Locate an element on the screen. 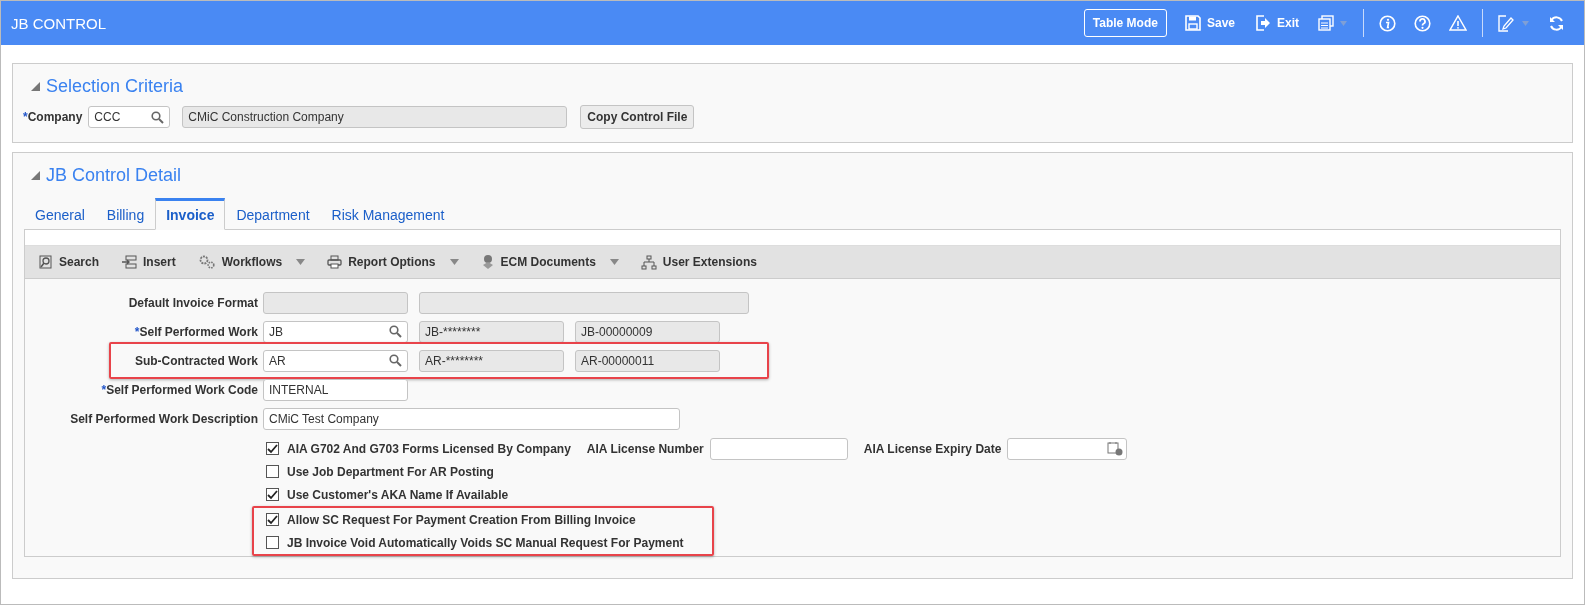 The width and height of the screenshot is (1585, 605). insert-row-icon is located at coordinates (129, 262).